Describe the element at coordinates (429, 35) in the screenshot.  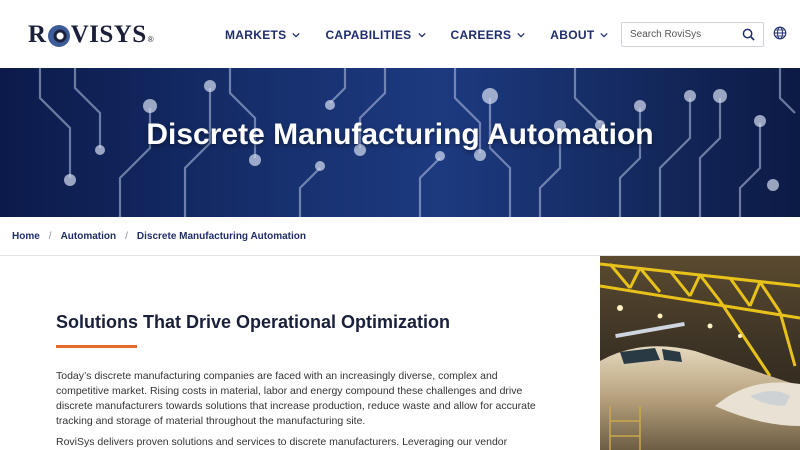
I see `main-nav: MARKETS CAPABILITIES CAREERS ABOUT` at that location.